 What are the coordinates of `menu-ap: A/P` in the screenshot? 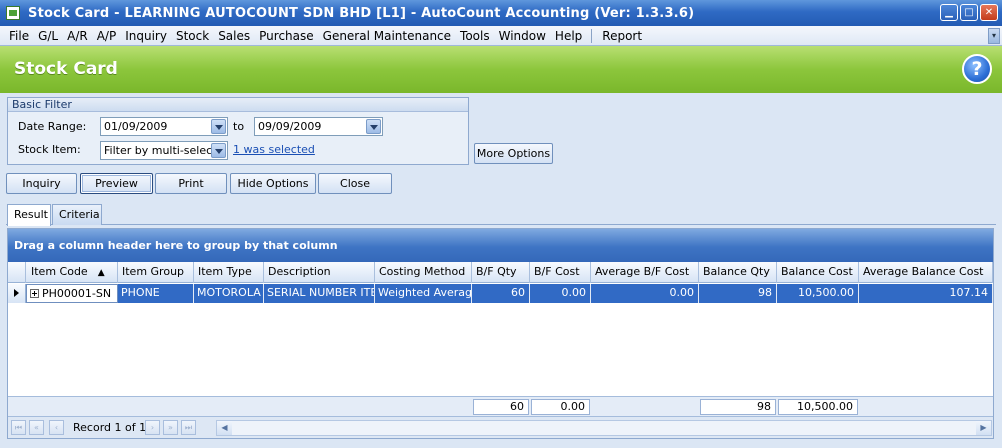 It's located at (107, 36).